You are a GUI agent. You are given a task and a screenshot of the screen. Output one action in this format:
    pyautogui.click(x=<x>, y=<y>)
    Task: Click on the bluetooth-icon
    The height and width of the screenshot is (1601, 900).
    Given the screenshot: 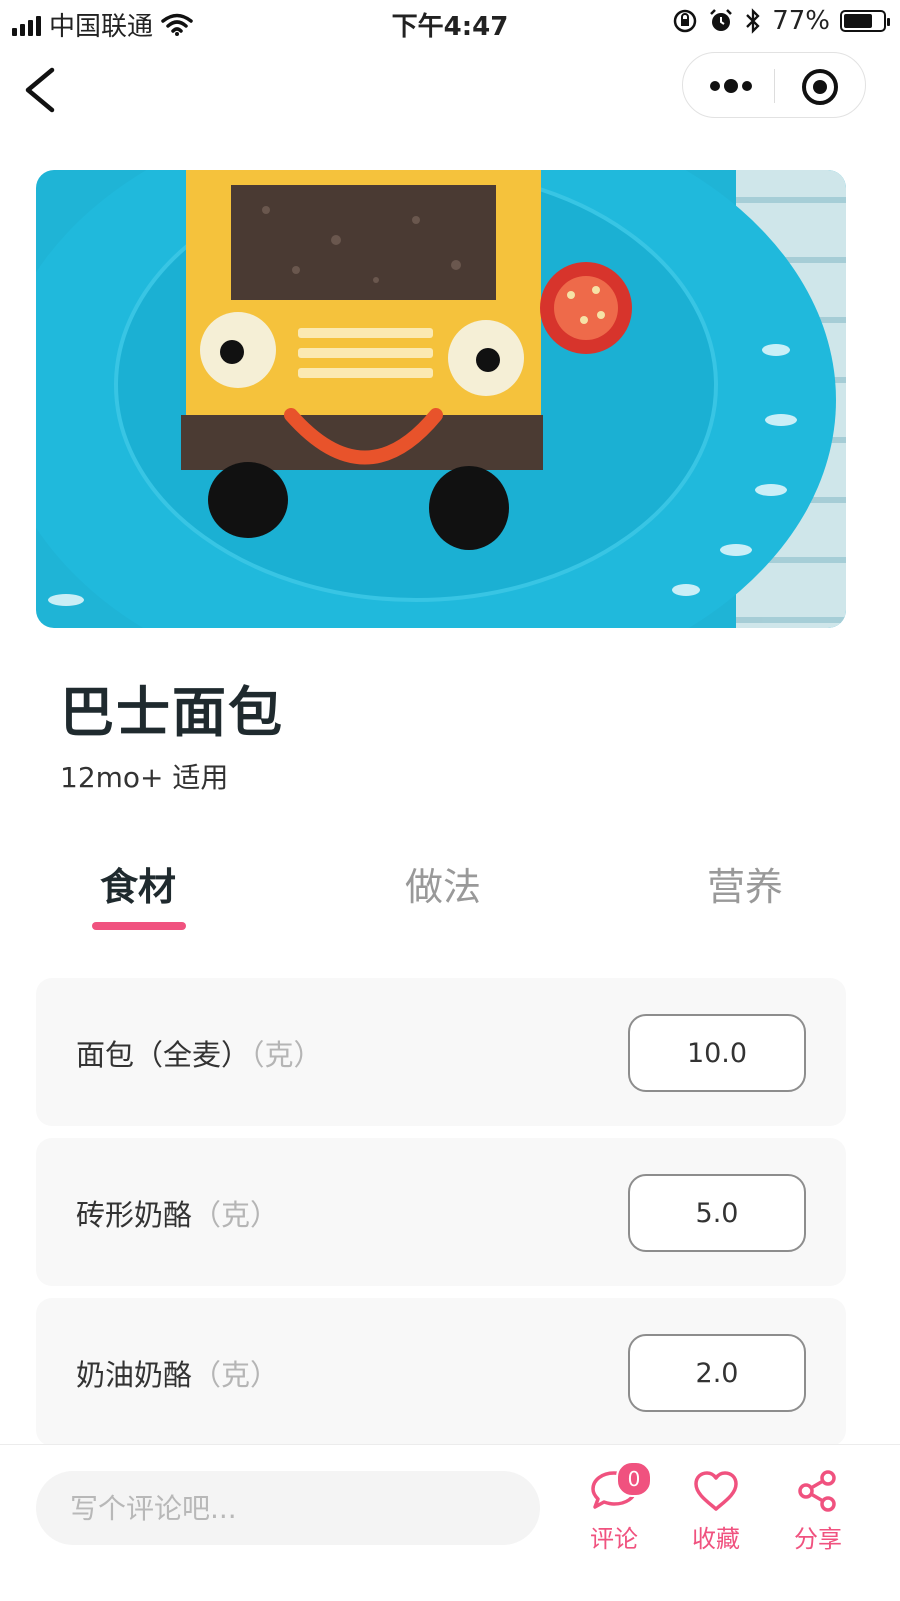 What is the action you would take?
    pyautogui.click(x=753, y=21)
    